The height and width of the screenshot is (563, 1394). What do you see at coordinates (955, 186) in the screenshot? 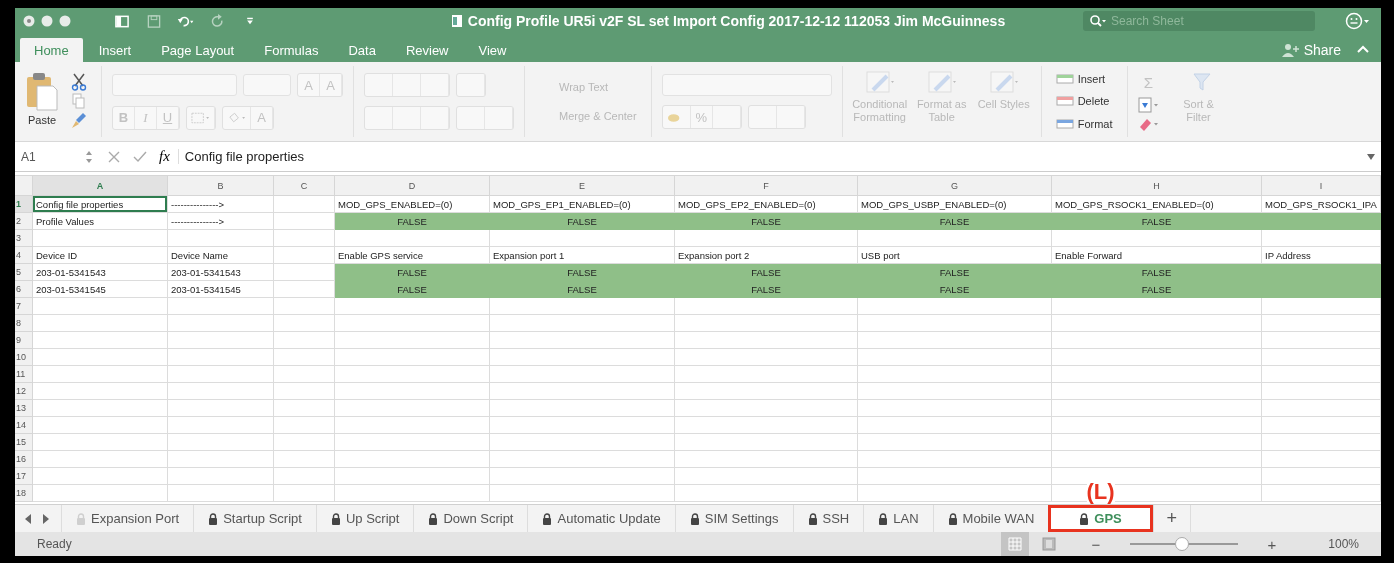
I see `column-header: G` at bounding box center [955, 186].